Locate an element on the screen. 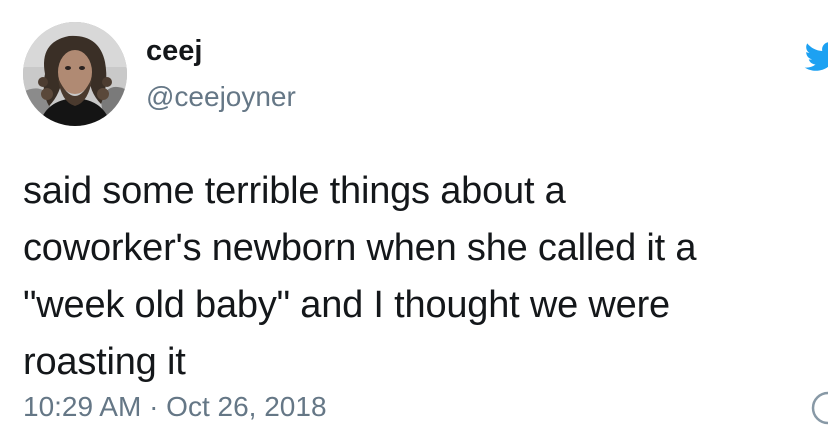 The height and width of the screenshot is (439, 828). tweet-text-line: roasting it is located at coordinates (104, 362).